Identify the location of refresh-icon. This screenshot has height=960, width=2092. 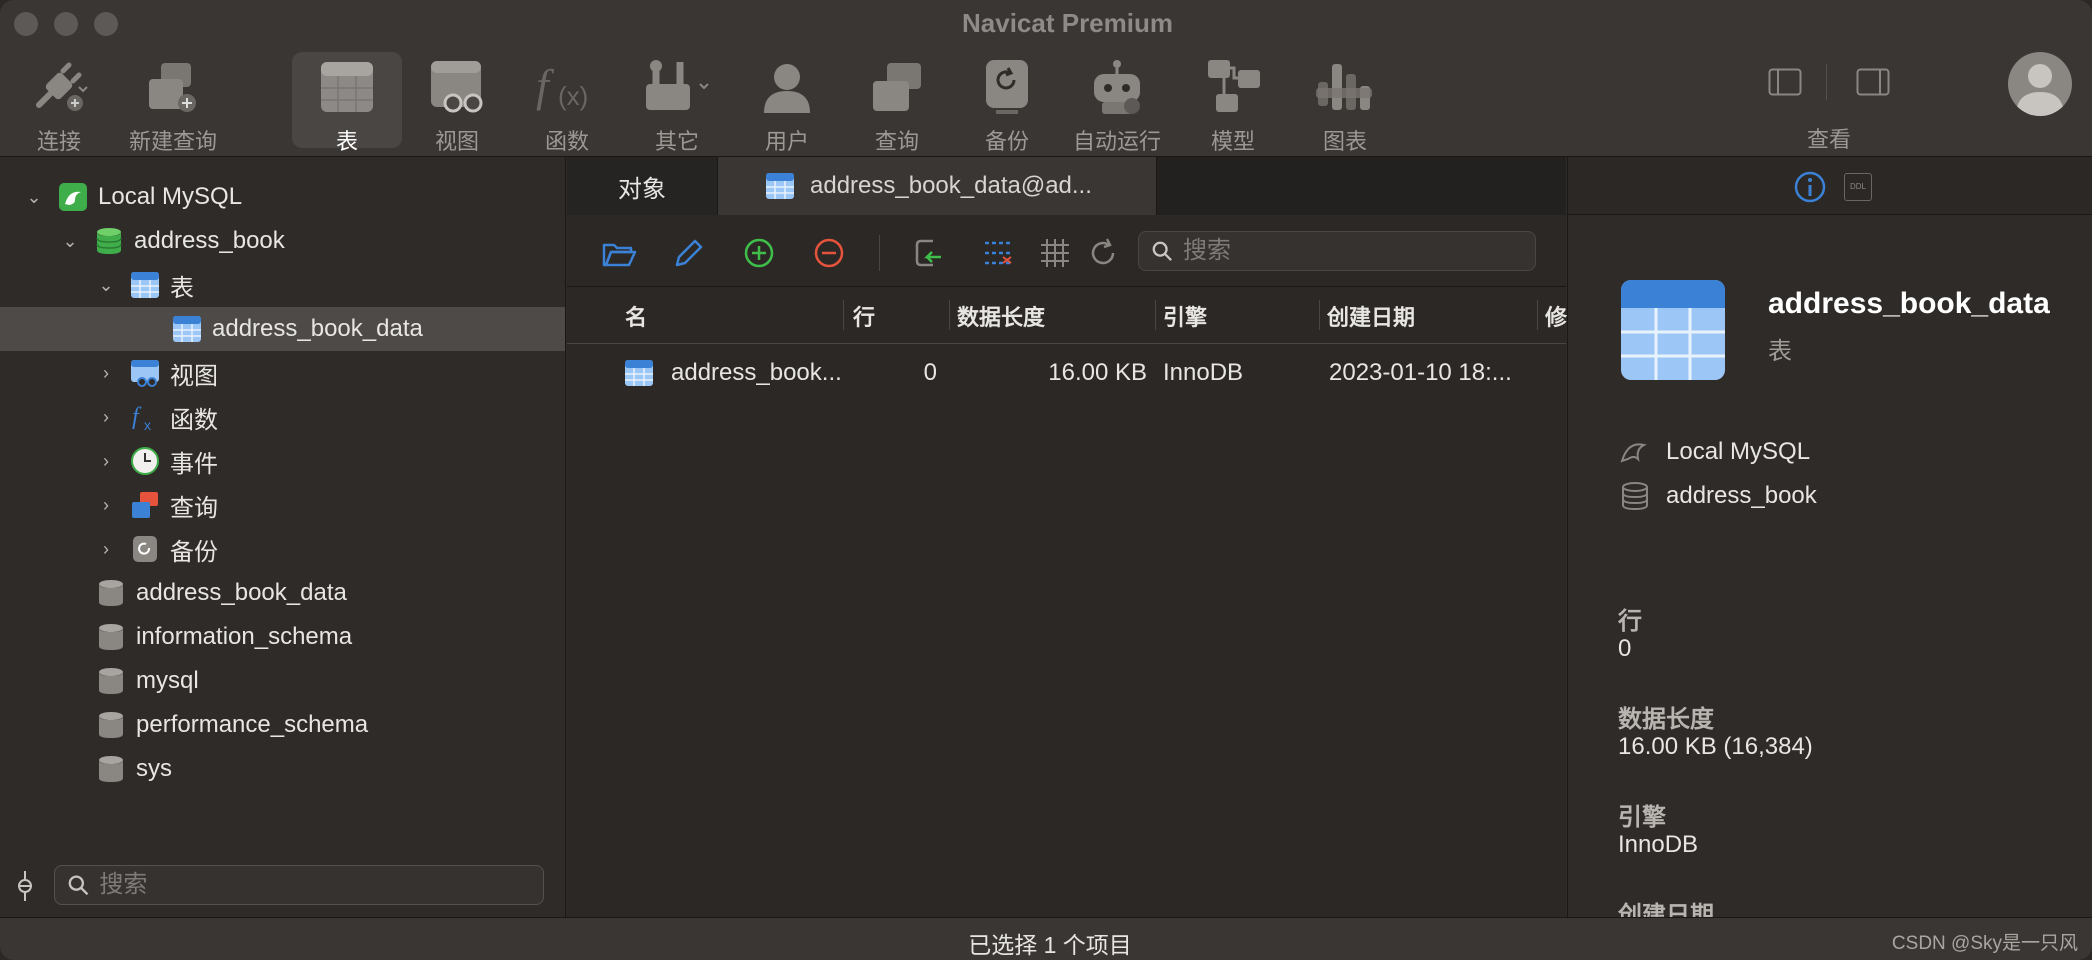
(1103, 253).